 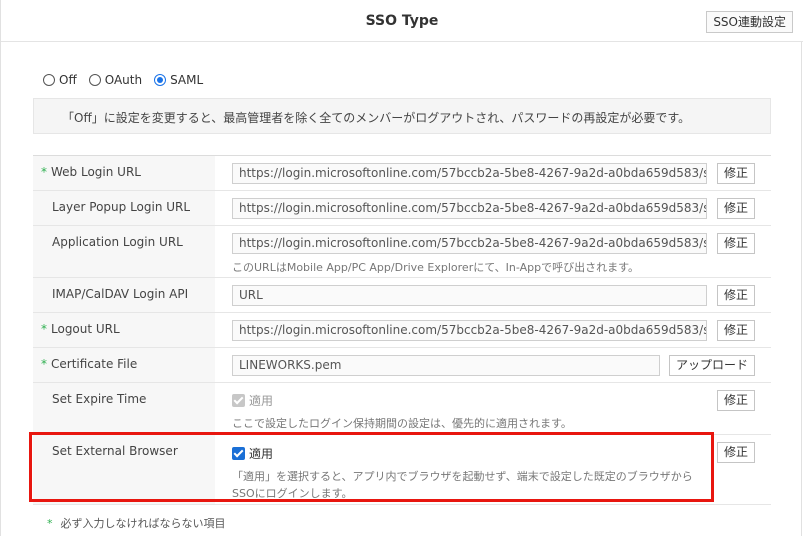 What do you see at coordinates (736, 400) in the screenshot?
I see `expire-edit-button: 修正` at bounding box center [736, 400].